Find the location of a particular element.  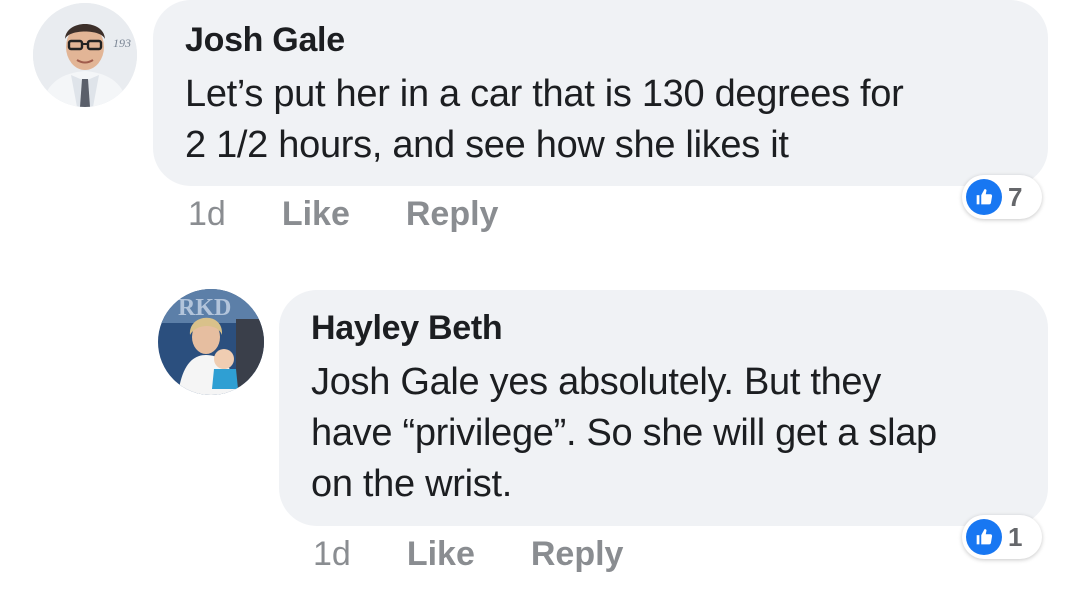

comment-text-line: Josh Gale yes absolutely. But they is located at coordinates (596, 382).